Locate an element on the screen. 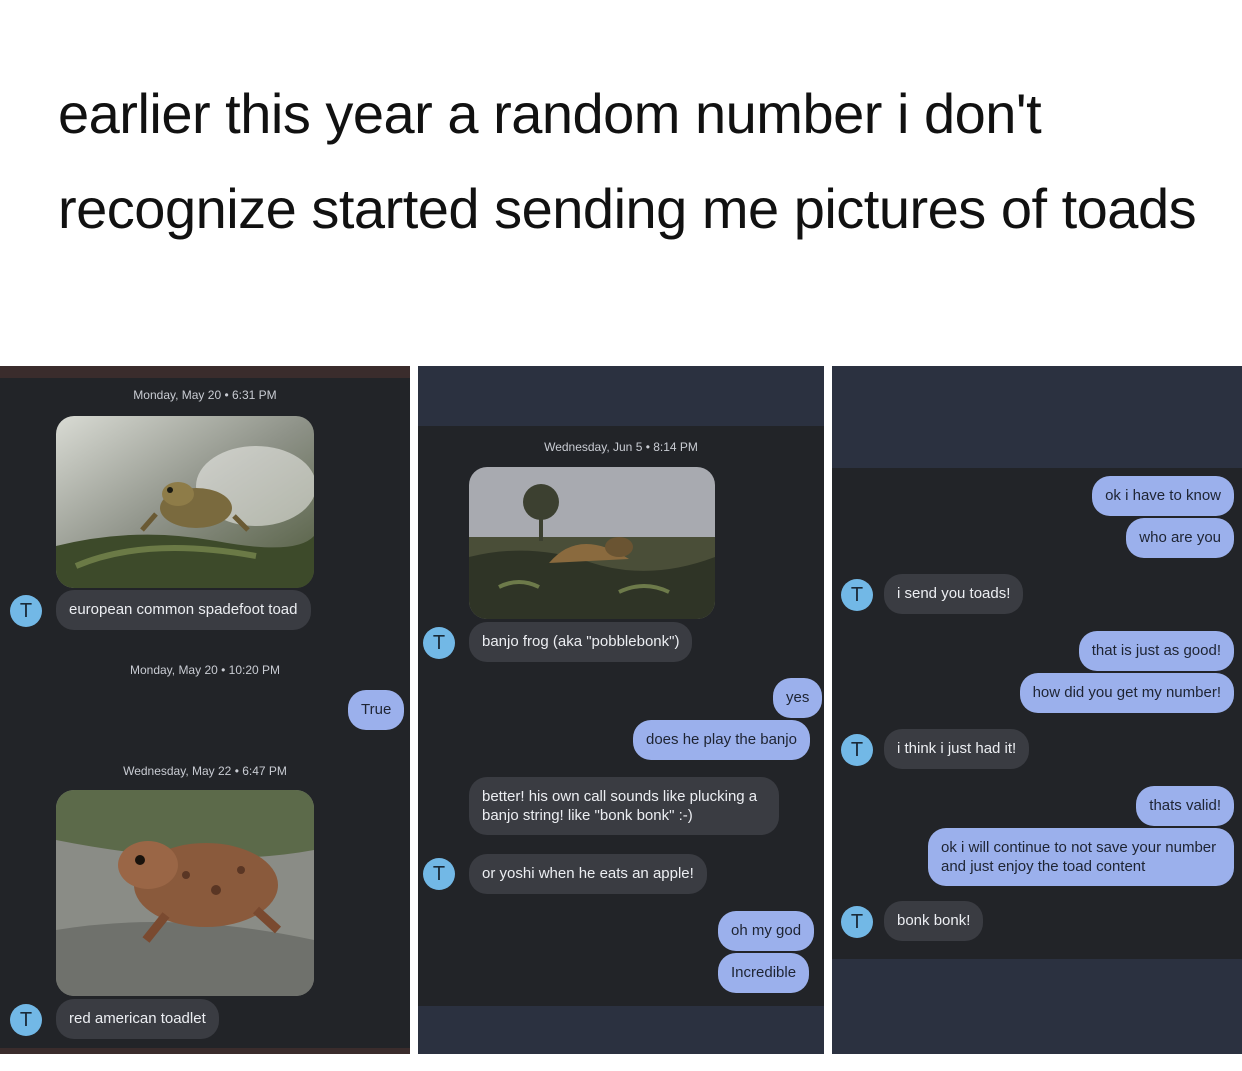 This screenshot has width=1242, height=1071. outgoing-message: how did you get my number! is located at coordinates (1126, 693).